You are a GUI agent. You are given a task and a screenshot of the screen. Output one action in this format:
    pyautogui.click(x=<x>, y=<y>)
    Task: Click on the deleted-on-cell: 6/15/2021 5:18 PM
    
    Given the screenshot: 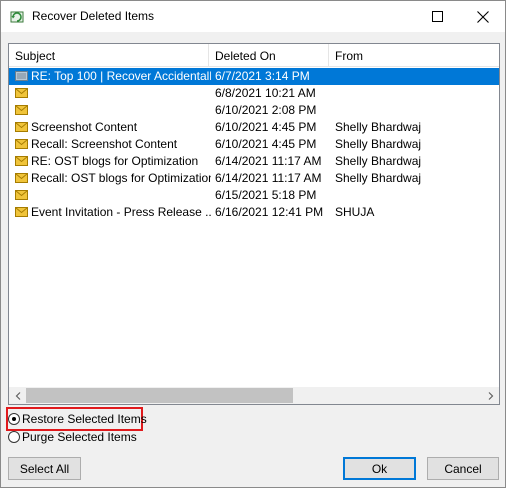 What is the action you would take?
    pyautogui.click(x=266, y=195)
    